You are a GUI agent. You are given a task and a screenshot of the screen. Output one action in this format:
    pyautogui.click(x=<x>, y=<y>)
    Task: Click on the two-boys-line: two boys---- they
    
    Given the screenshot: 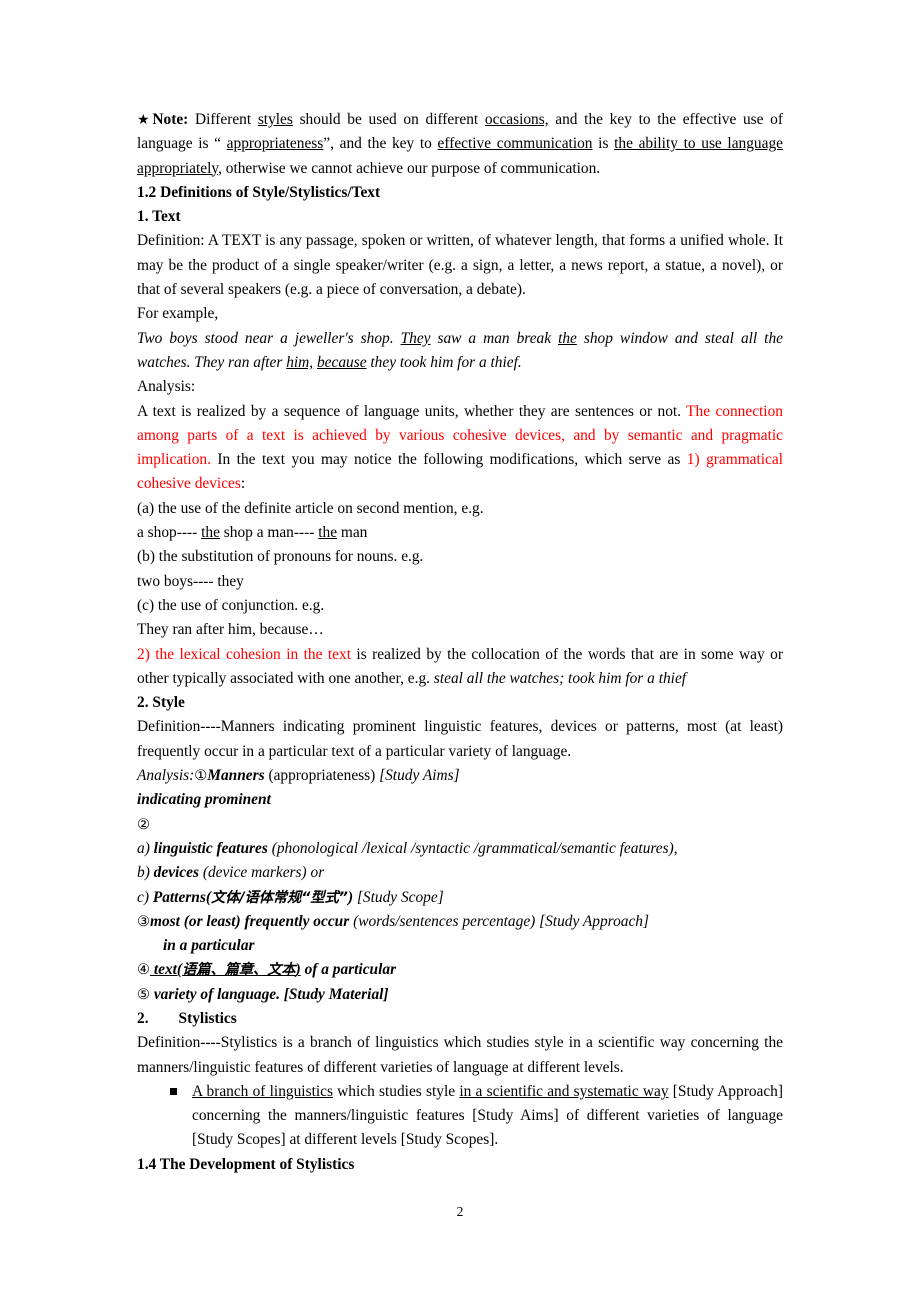 What is the action you would take?
    pyautogui.click(x=190, y=581)
    